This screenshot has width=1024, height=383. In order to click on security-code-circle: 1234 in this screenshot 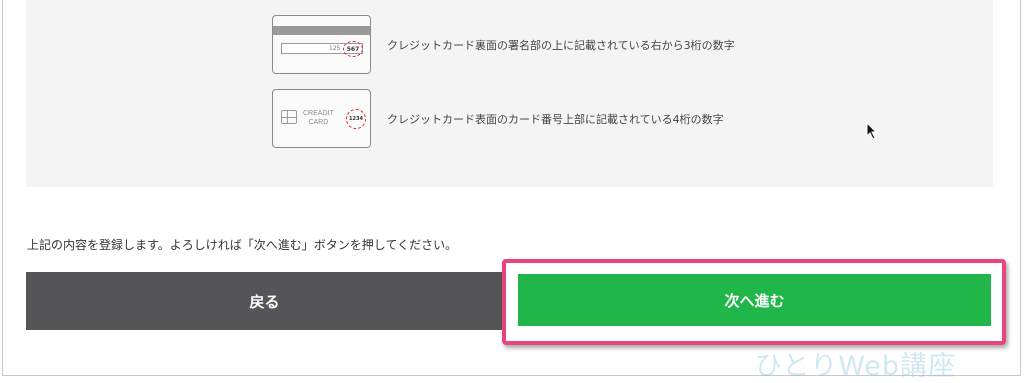, I will do `click(356, 119)`.